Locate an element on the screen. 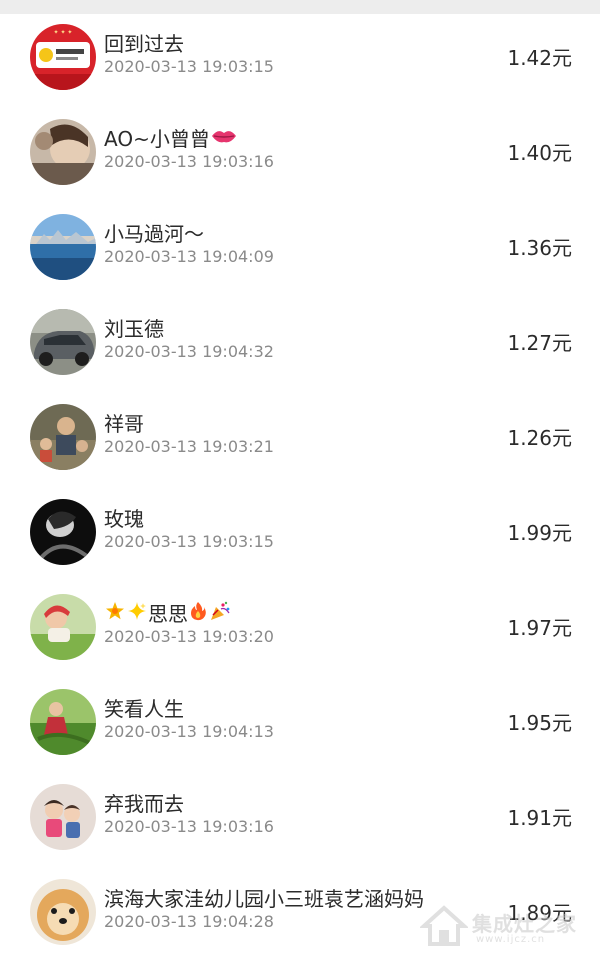 The image size is (600, 965). contact-name: 小马過河～ is located at coordinates (154, 234).